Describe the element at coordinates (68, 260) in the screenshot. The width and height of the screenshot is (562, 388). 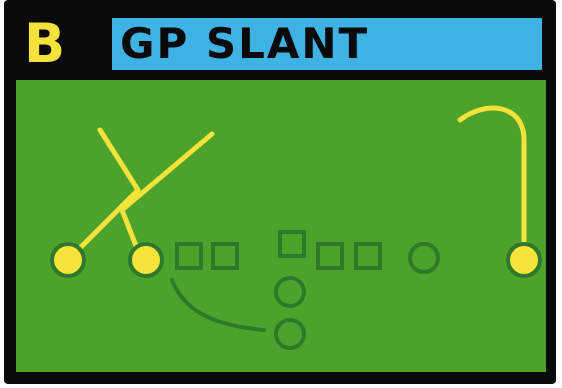
I see `receiver-left` at that location.